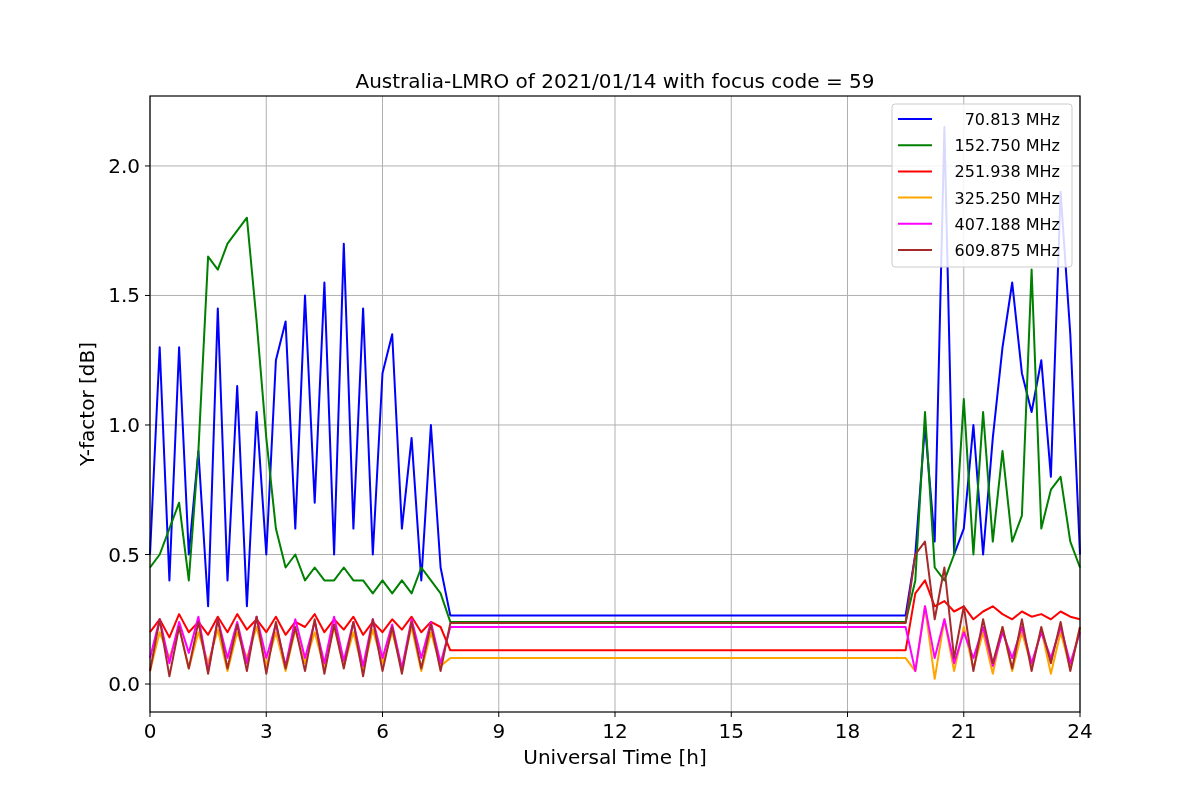  I want to click on legend-label: 152.750 MHz, so click(1007, 146).